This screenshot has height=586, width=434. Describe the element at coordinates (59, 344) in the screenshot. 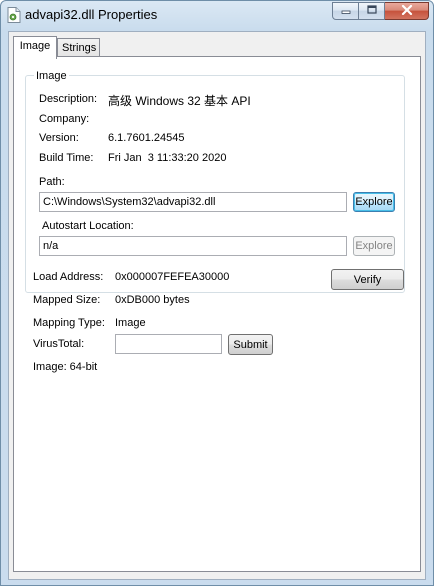

I see `virustotal-label: VirusTotal:` at that location.